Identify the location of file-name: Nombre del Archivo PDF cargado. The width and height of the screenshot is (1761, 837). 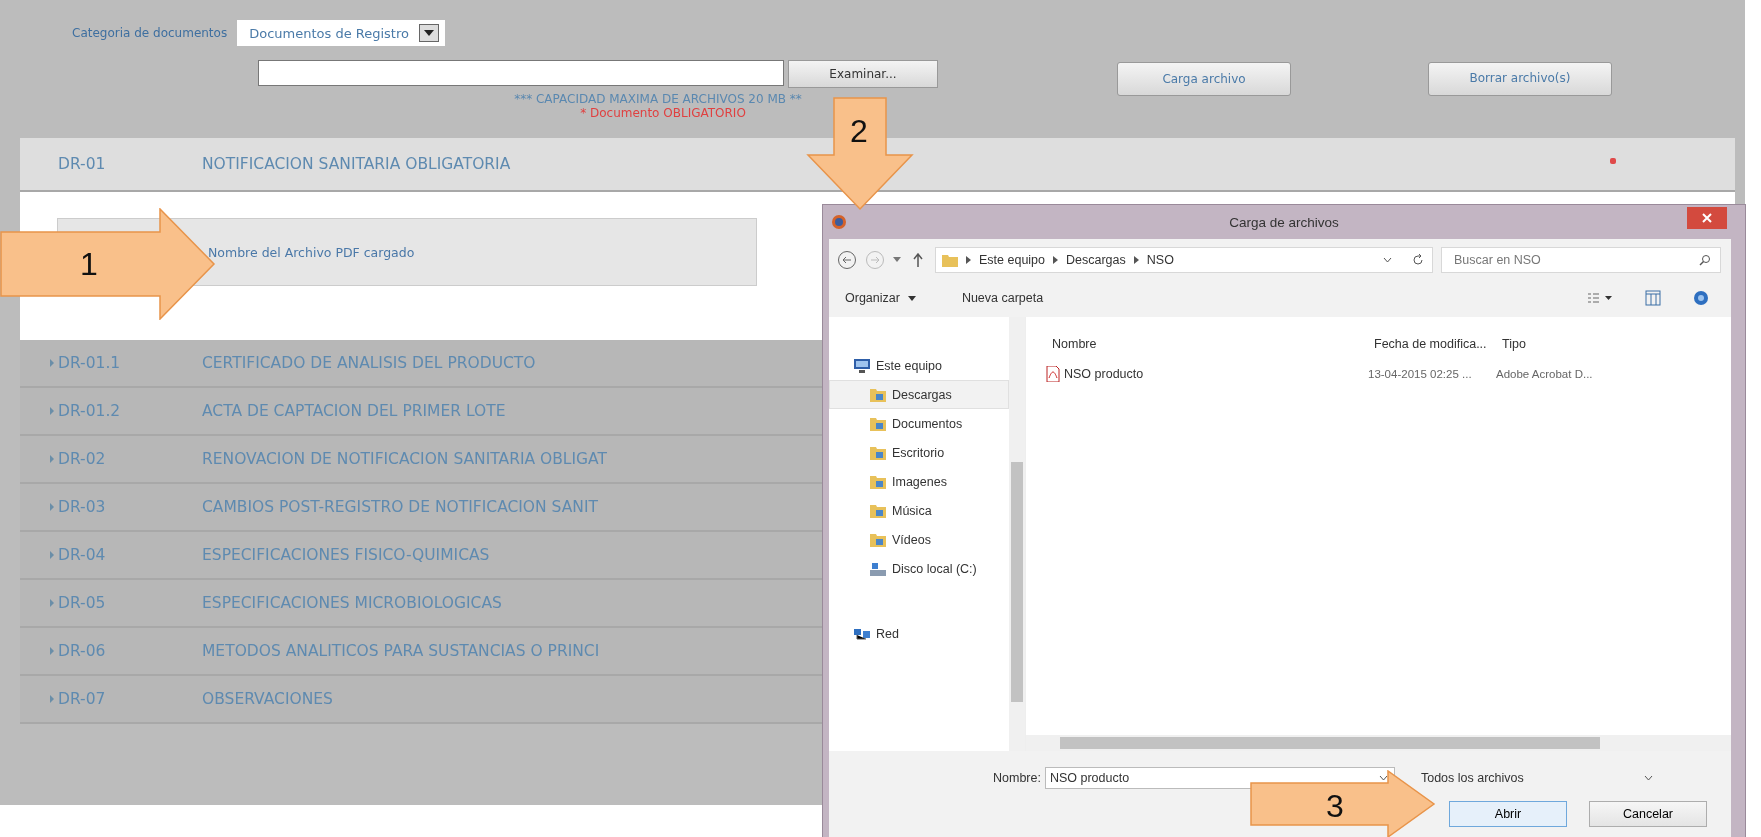
(311, 252).